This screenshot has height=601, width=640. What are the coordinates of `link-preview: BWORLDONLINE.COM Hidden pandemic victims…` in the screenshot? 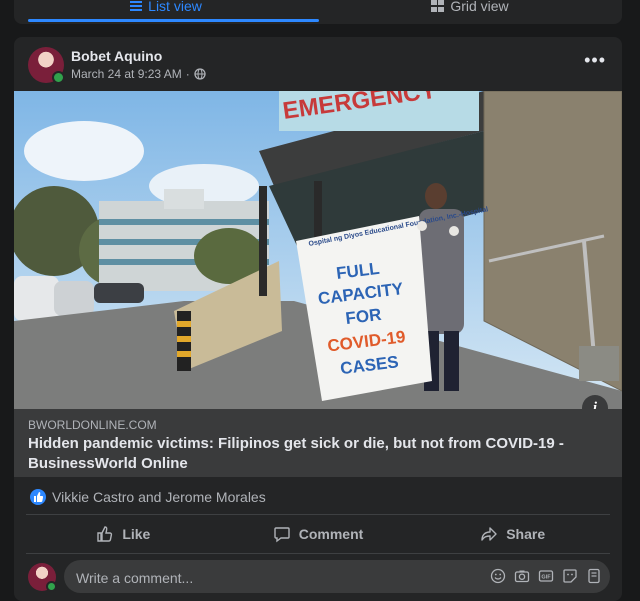 It's located at (318, 443).